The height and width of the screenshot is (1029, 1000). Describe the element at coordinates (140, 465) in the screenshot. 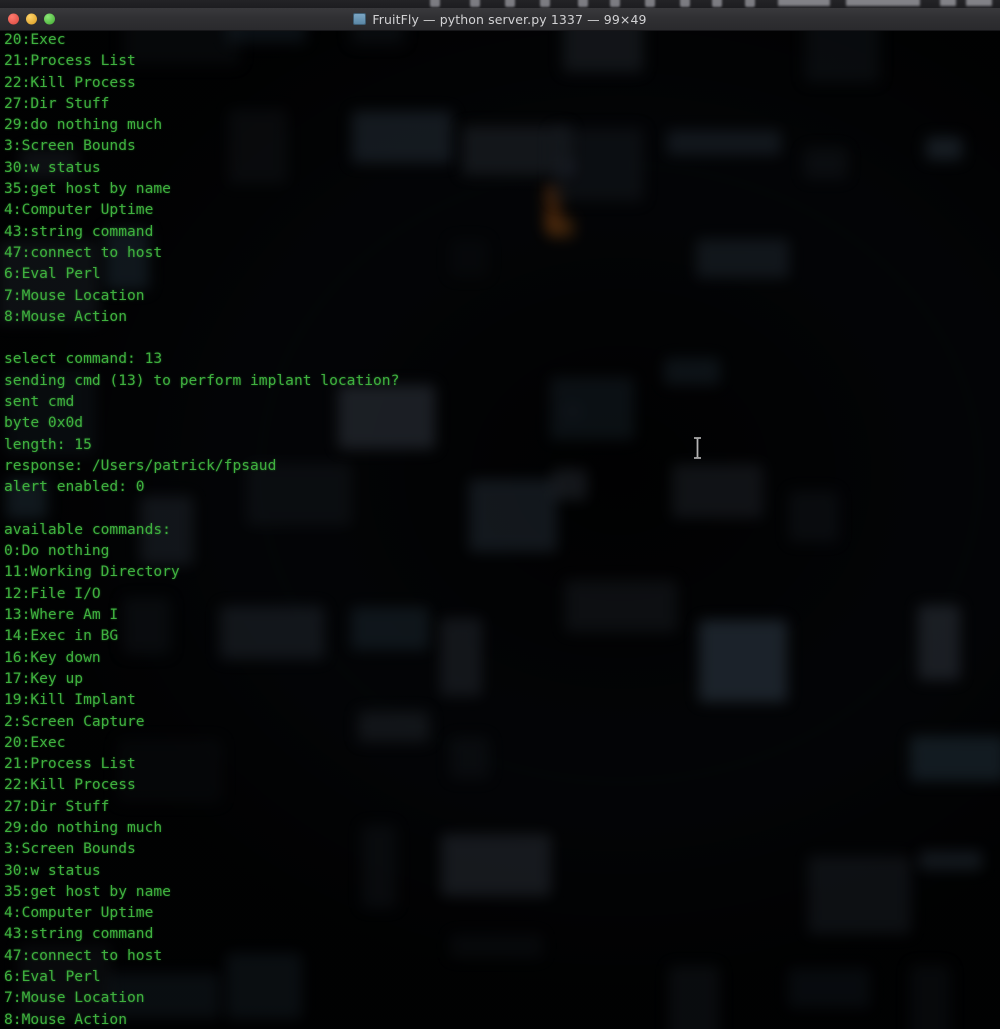

I see `terminal-line: response: /Users/patrick/fpsaud` at that location.